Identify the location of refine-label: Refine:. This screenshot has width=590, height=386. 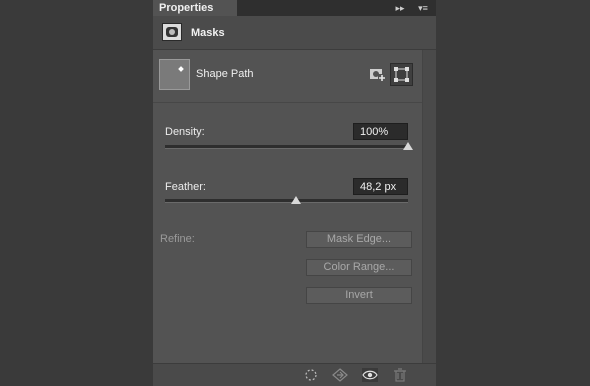
(177, 239).